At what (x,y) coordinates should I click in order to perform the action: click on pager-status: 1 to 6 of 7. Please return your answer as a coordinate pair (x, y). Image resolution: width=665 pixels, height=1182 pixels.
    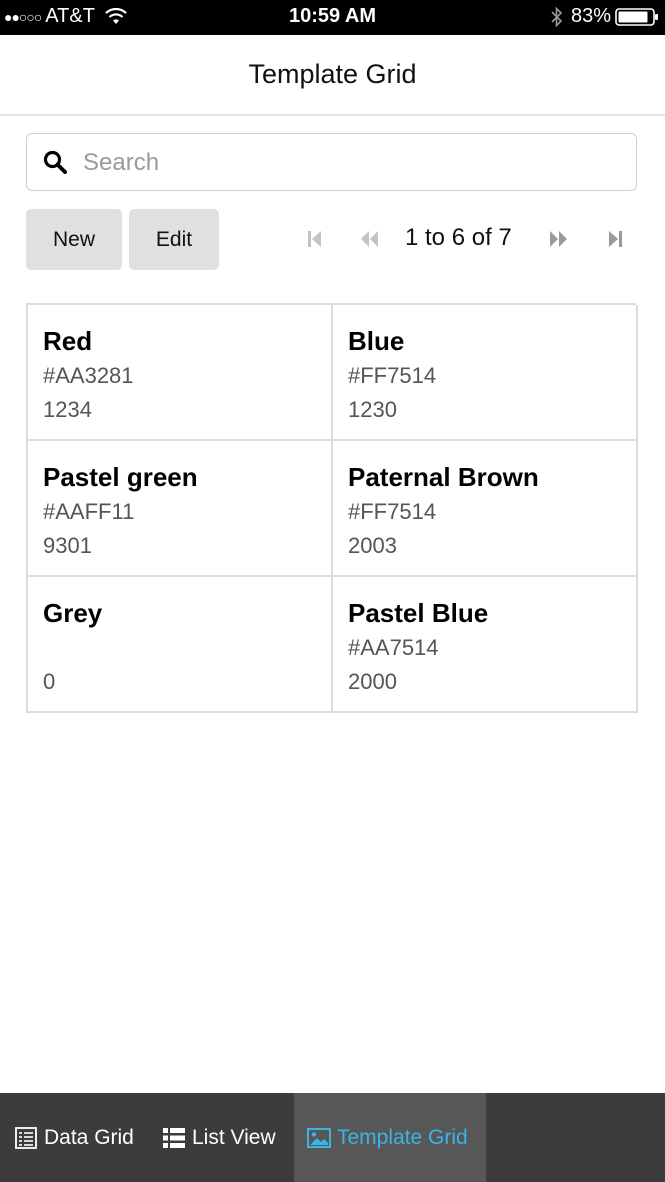
    Looking at the image, I should click on (458, 237).